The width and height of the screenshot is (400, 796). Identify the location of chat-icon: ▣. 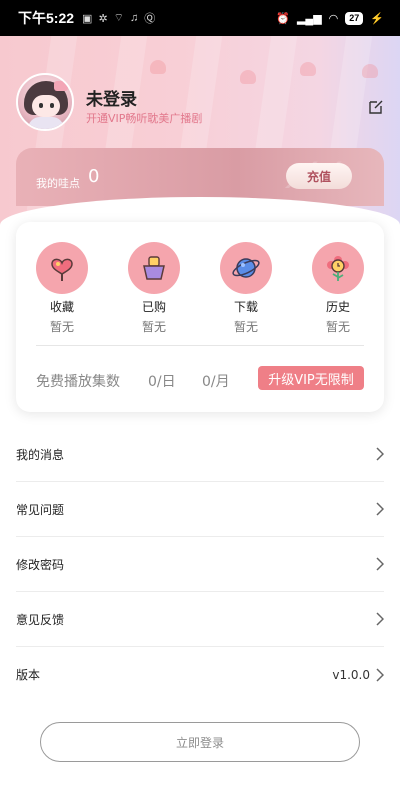
(87, 18).